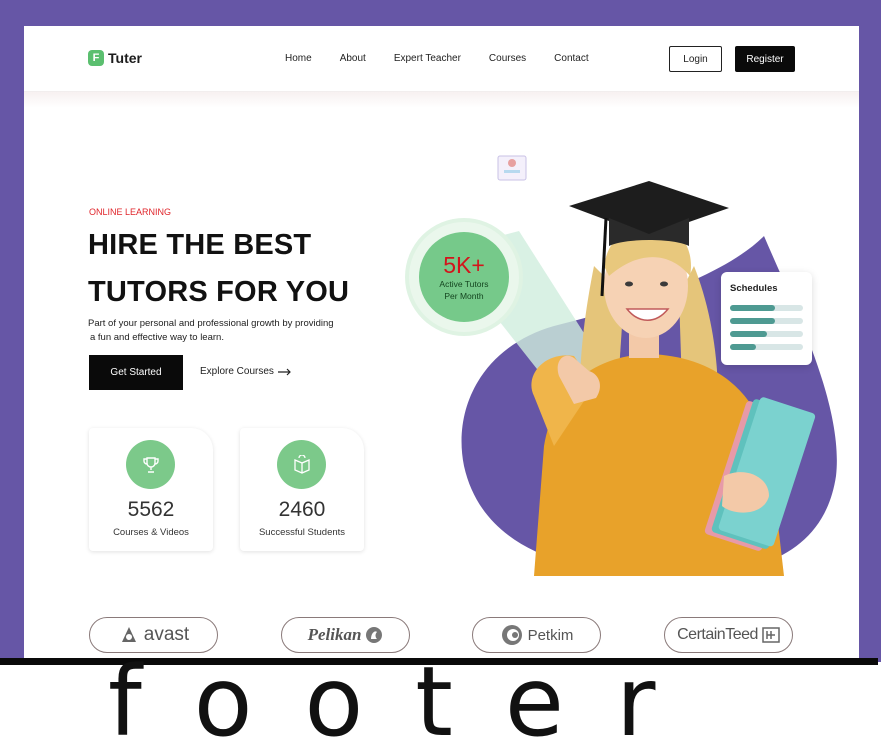 This screenshot has width=881, height=738. What do you see at coordinates (464, 284) in the screenshot?
I see `badge-line-1: Active Tutors` at bounding box center [464, 284].